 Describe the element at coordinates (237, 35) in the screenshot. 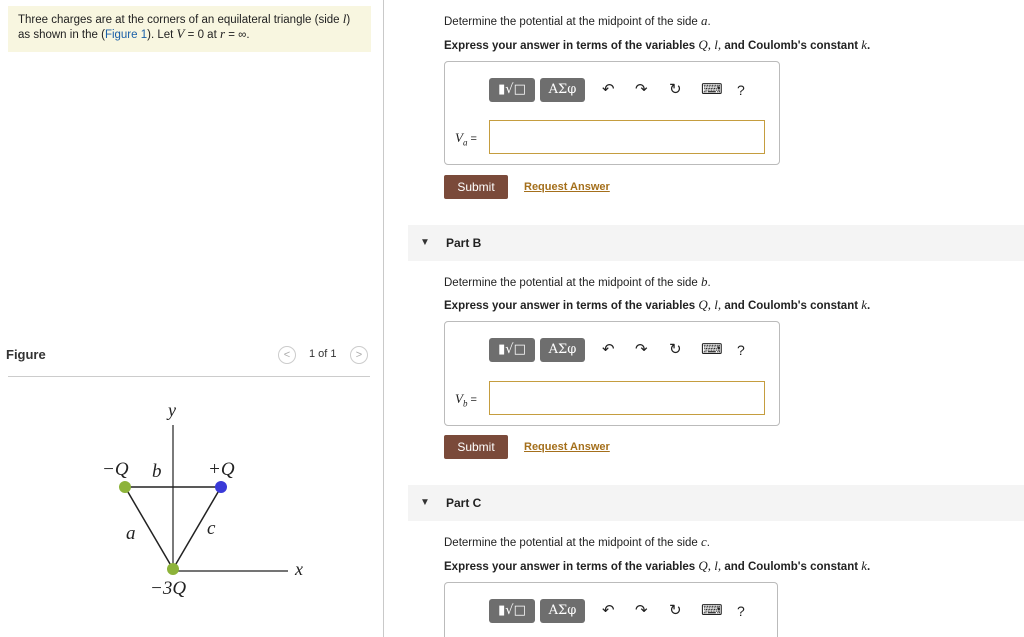

I see `problem-text-5: = ∞.` at that location.